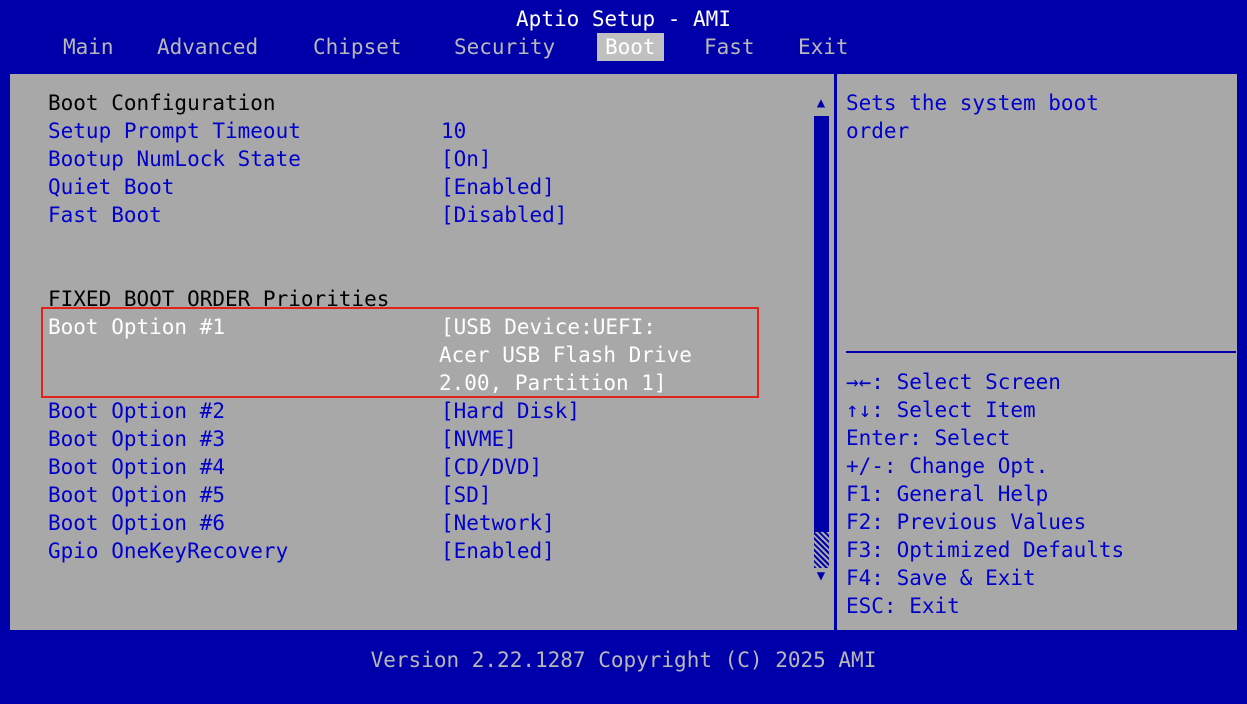 This screenshot has height=704, width=1247. What do you see at coordinates (136, 411) in the screenshot?
I see `boot-option-2-label: Boot Option #2` at bounding box center [136, 411].